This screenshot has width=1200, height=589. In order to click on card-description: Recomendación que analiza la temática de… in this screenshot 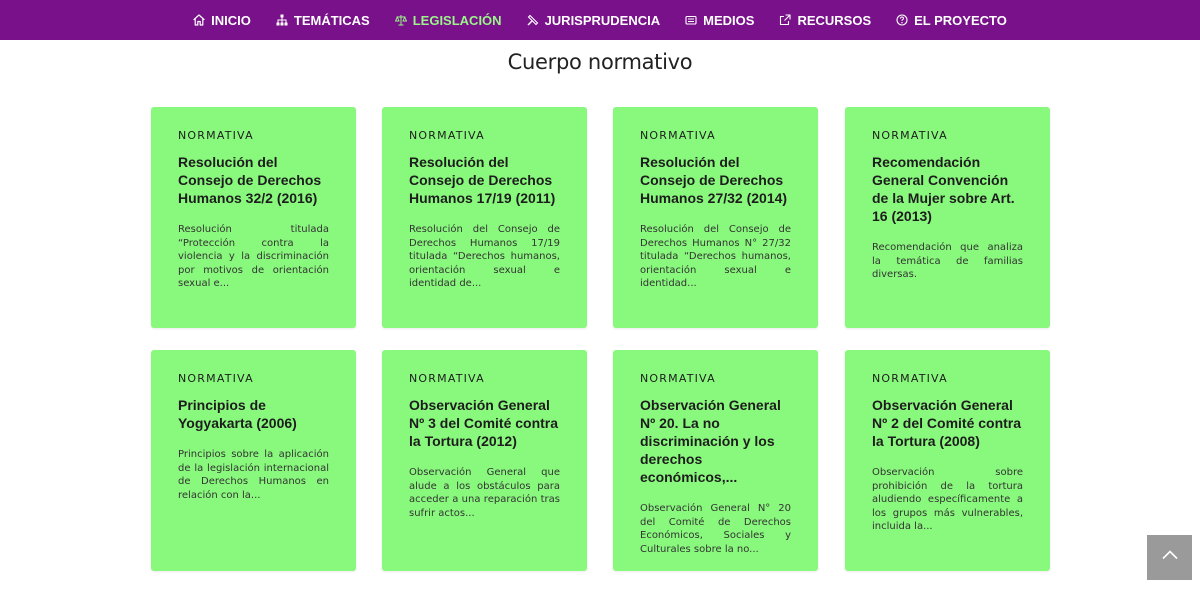, I will do `click(947, 261)`.